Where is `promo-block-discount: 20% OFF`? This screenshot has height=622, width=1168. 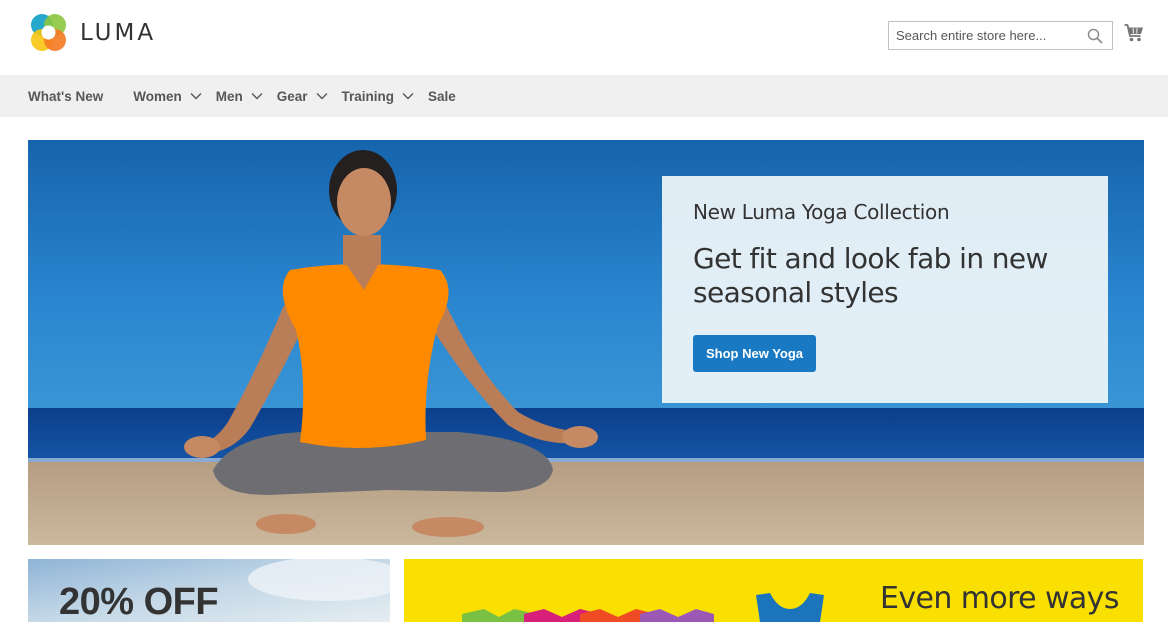
promo-block-discount: 20% OFF is located at coordinates (209, 590).